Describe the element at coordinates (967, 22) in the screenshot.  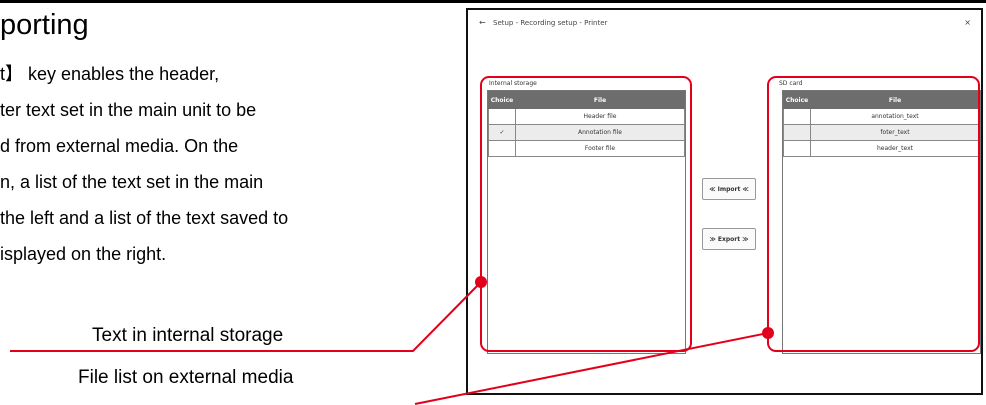
I see `close-icon: ×` at that location.